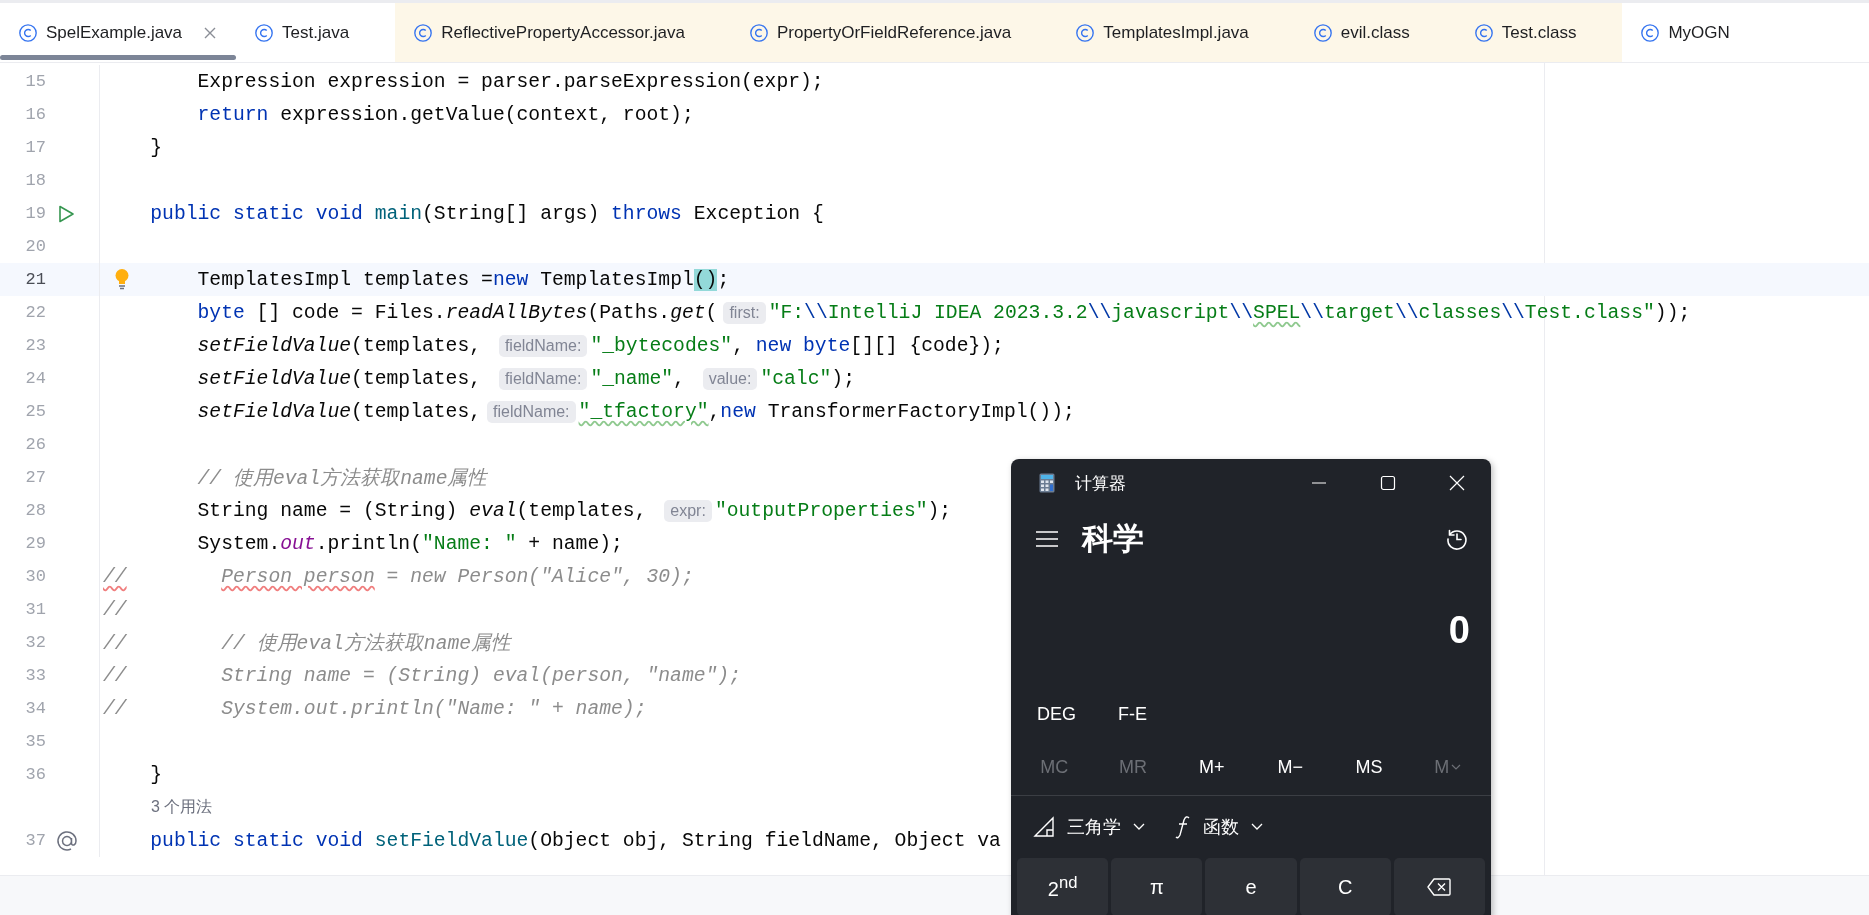  Describe the element at coordinates (35, 477) in the screenshot. I see `line-number: 27` at that location.